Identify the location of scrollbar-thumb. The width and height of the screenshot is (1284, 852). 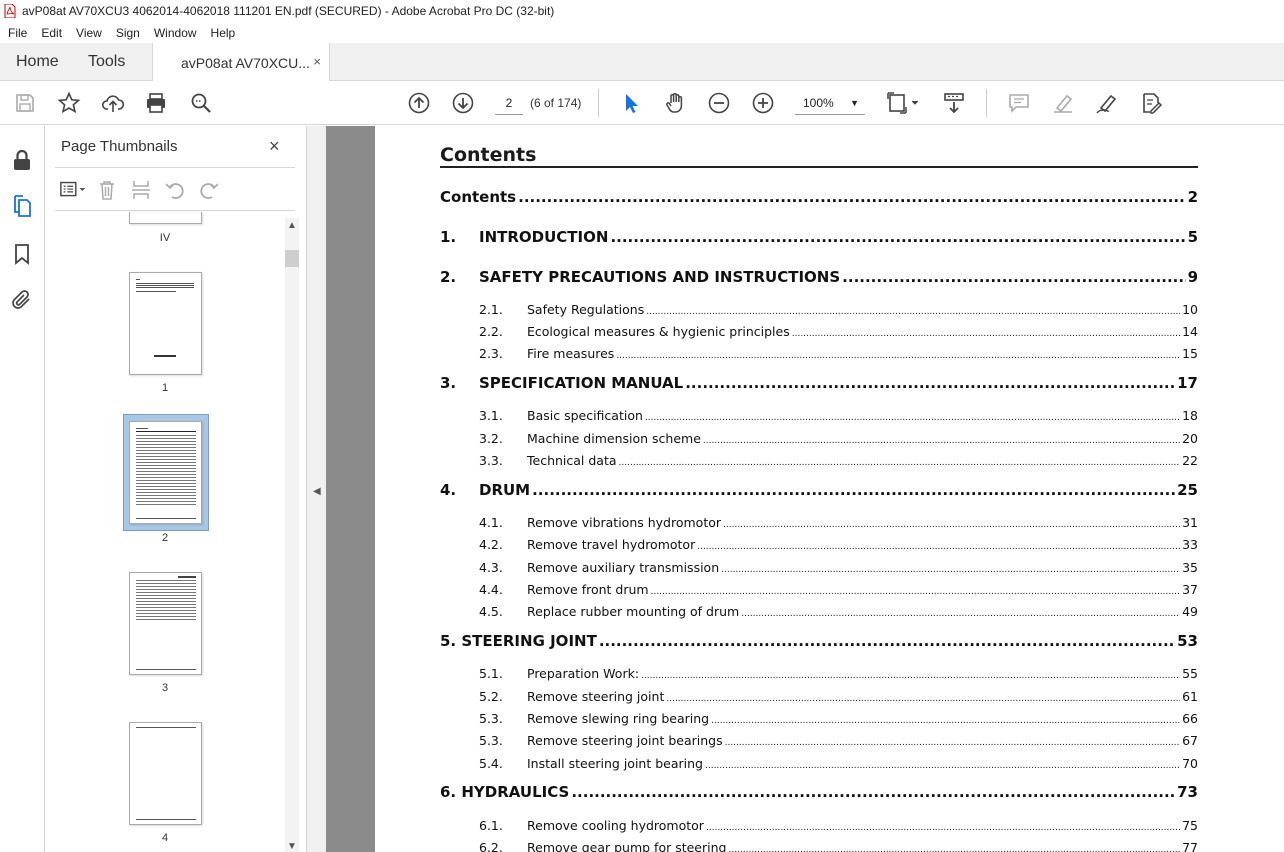
(292, 258).